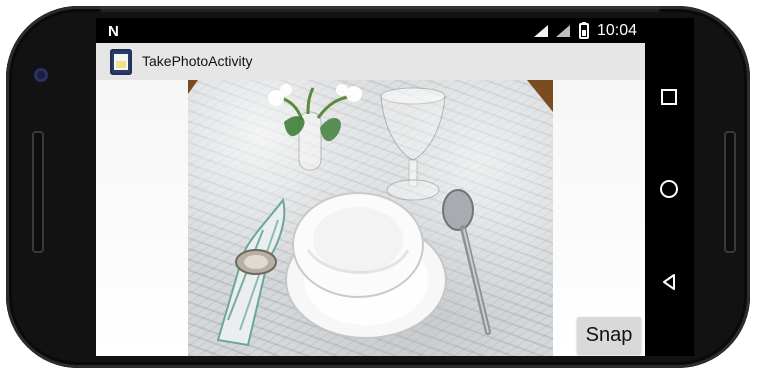 The width and height of the screenshot is (757, 375). Describe the element at coordinates (251, 272) in the screenshot. I see `napkin` at that location.